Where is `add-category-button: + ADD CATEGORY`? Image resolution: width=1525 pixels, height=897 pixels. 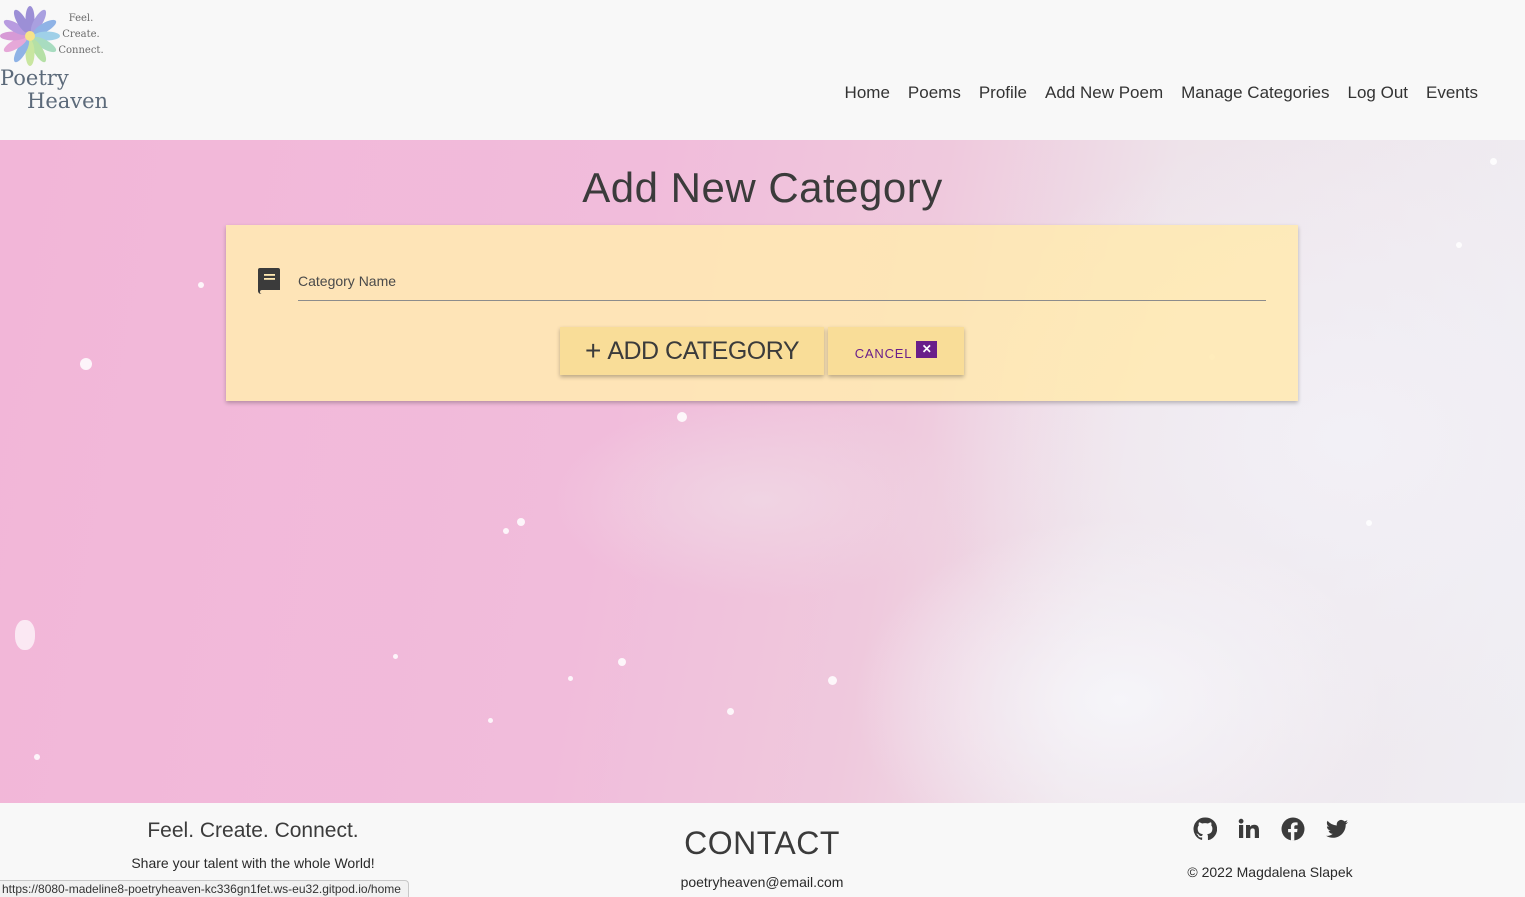
add-category-button: + ADD CATEGORY is located at coordinates (692, 351).